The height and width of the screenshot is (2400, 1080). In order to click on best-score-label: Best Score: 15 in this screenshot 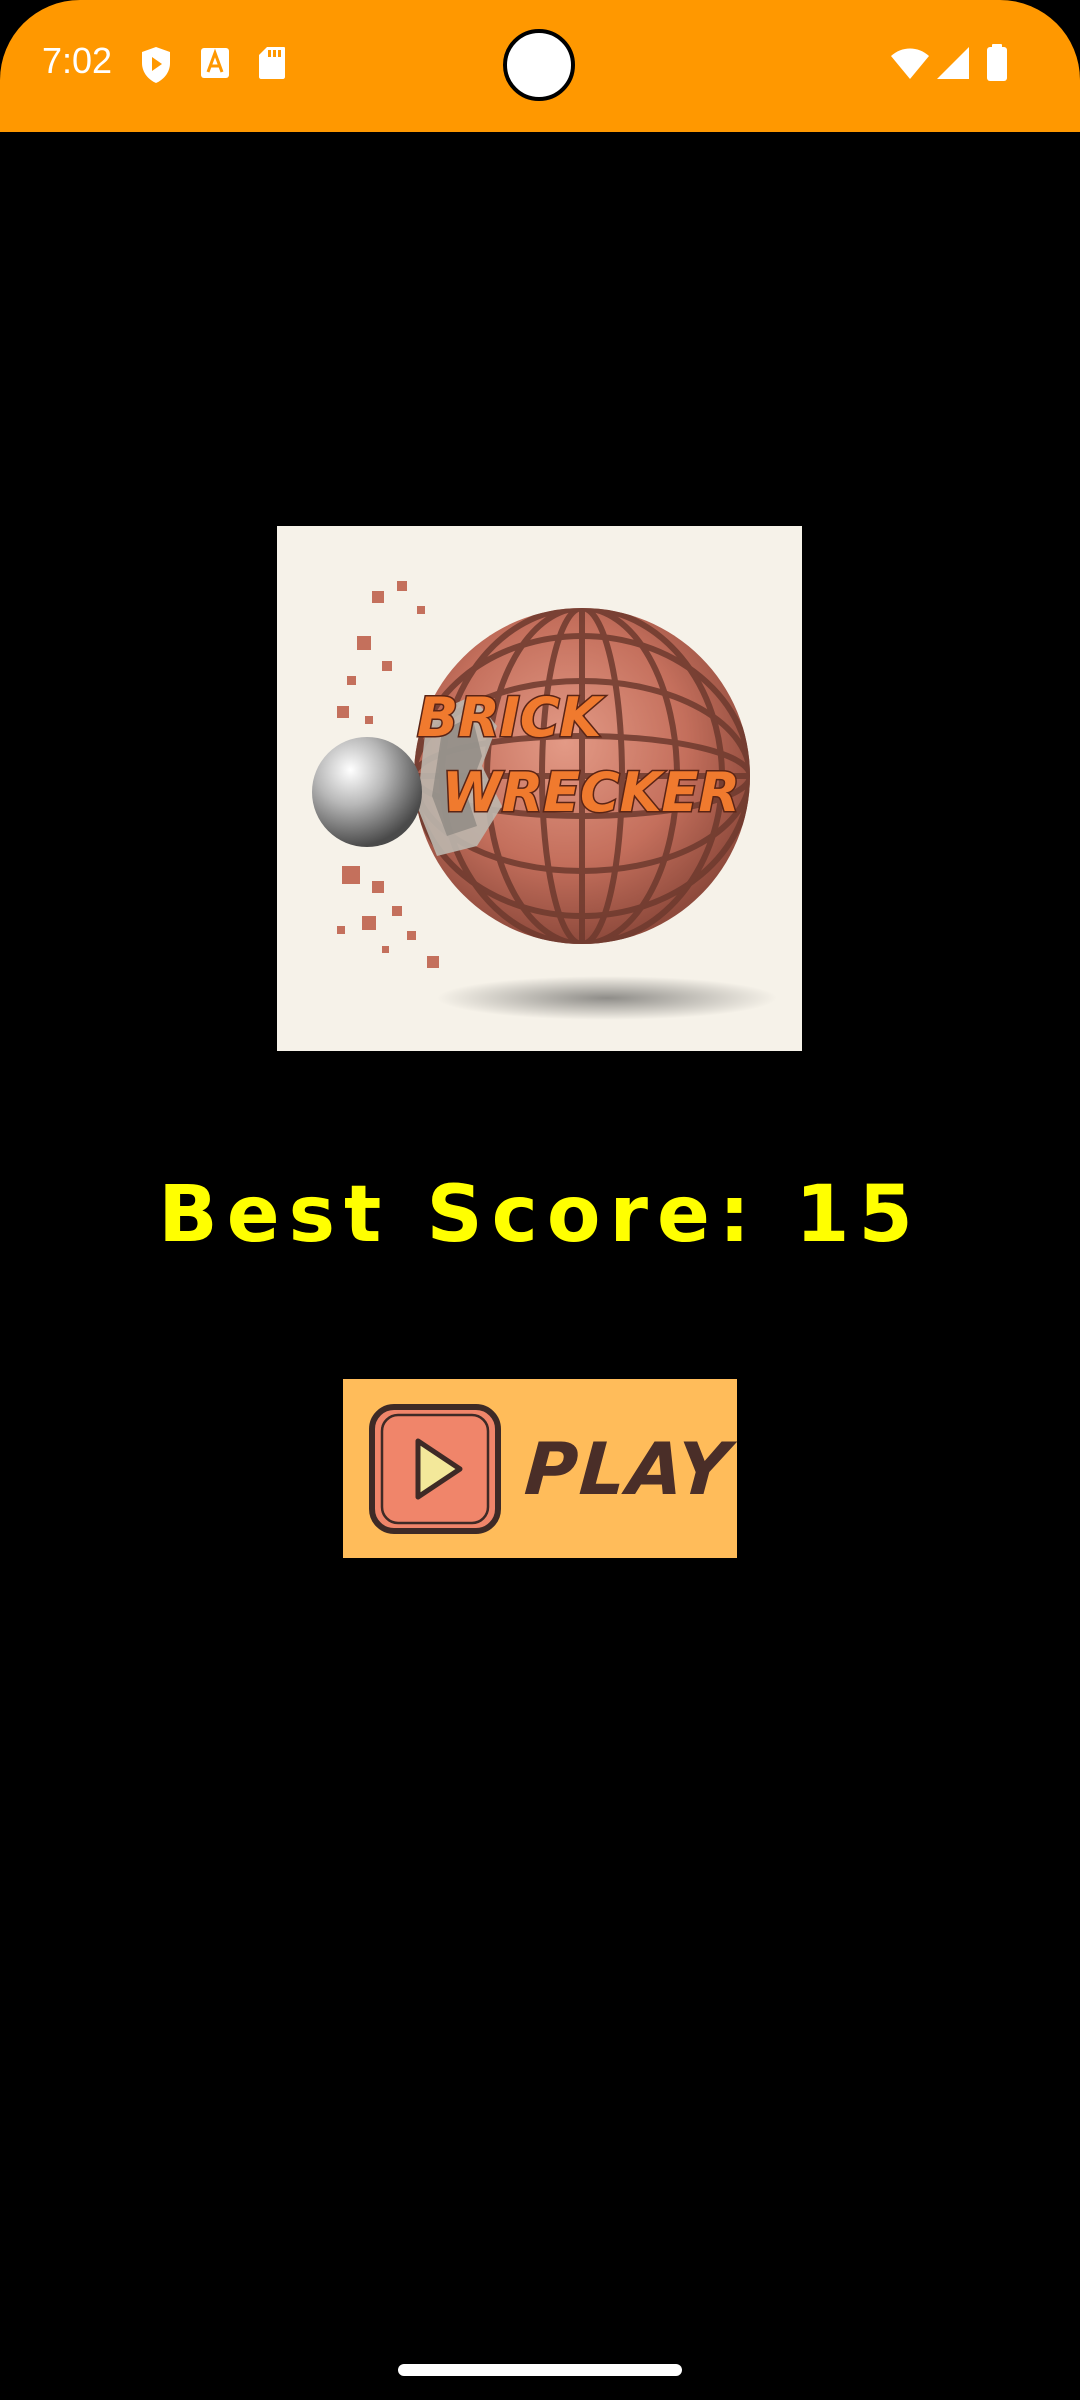, I will do `click(540, 1215)`.